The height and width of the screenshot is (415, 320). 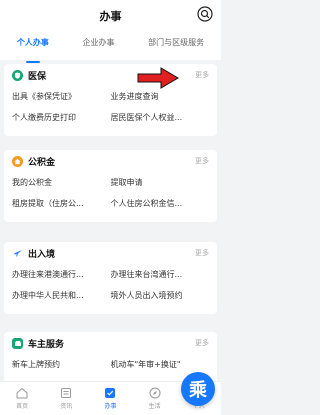 I want to click on tab-enterprise: 企业办事, so click(x=98, y=47).